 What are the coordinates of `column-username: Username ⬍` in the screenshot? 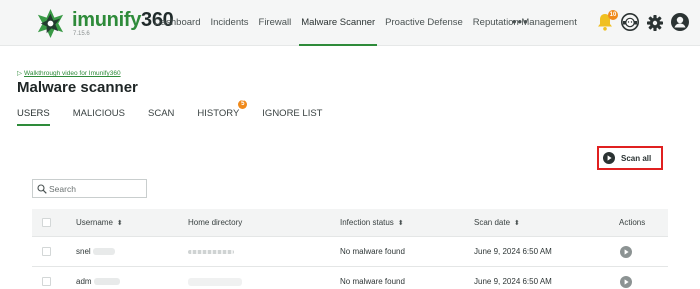 It's located at (99, 222).